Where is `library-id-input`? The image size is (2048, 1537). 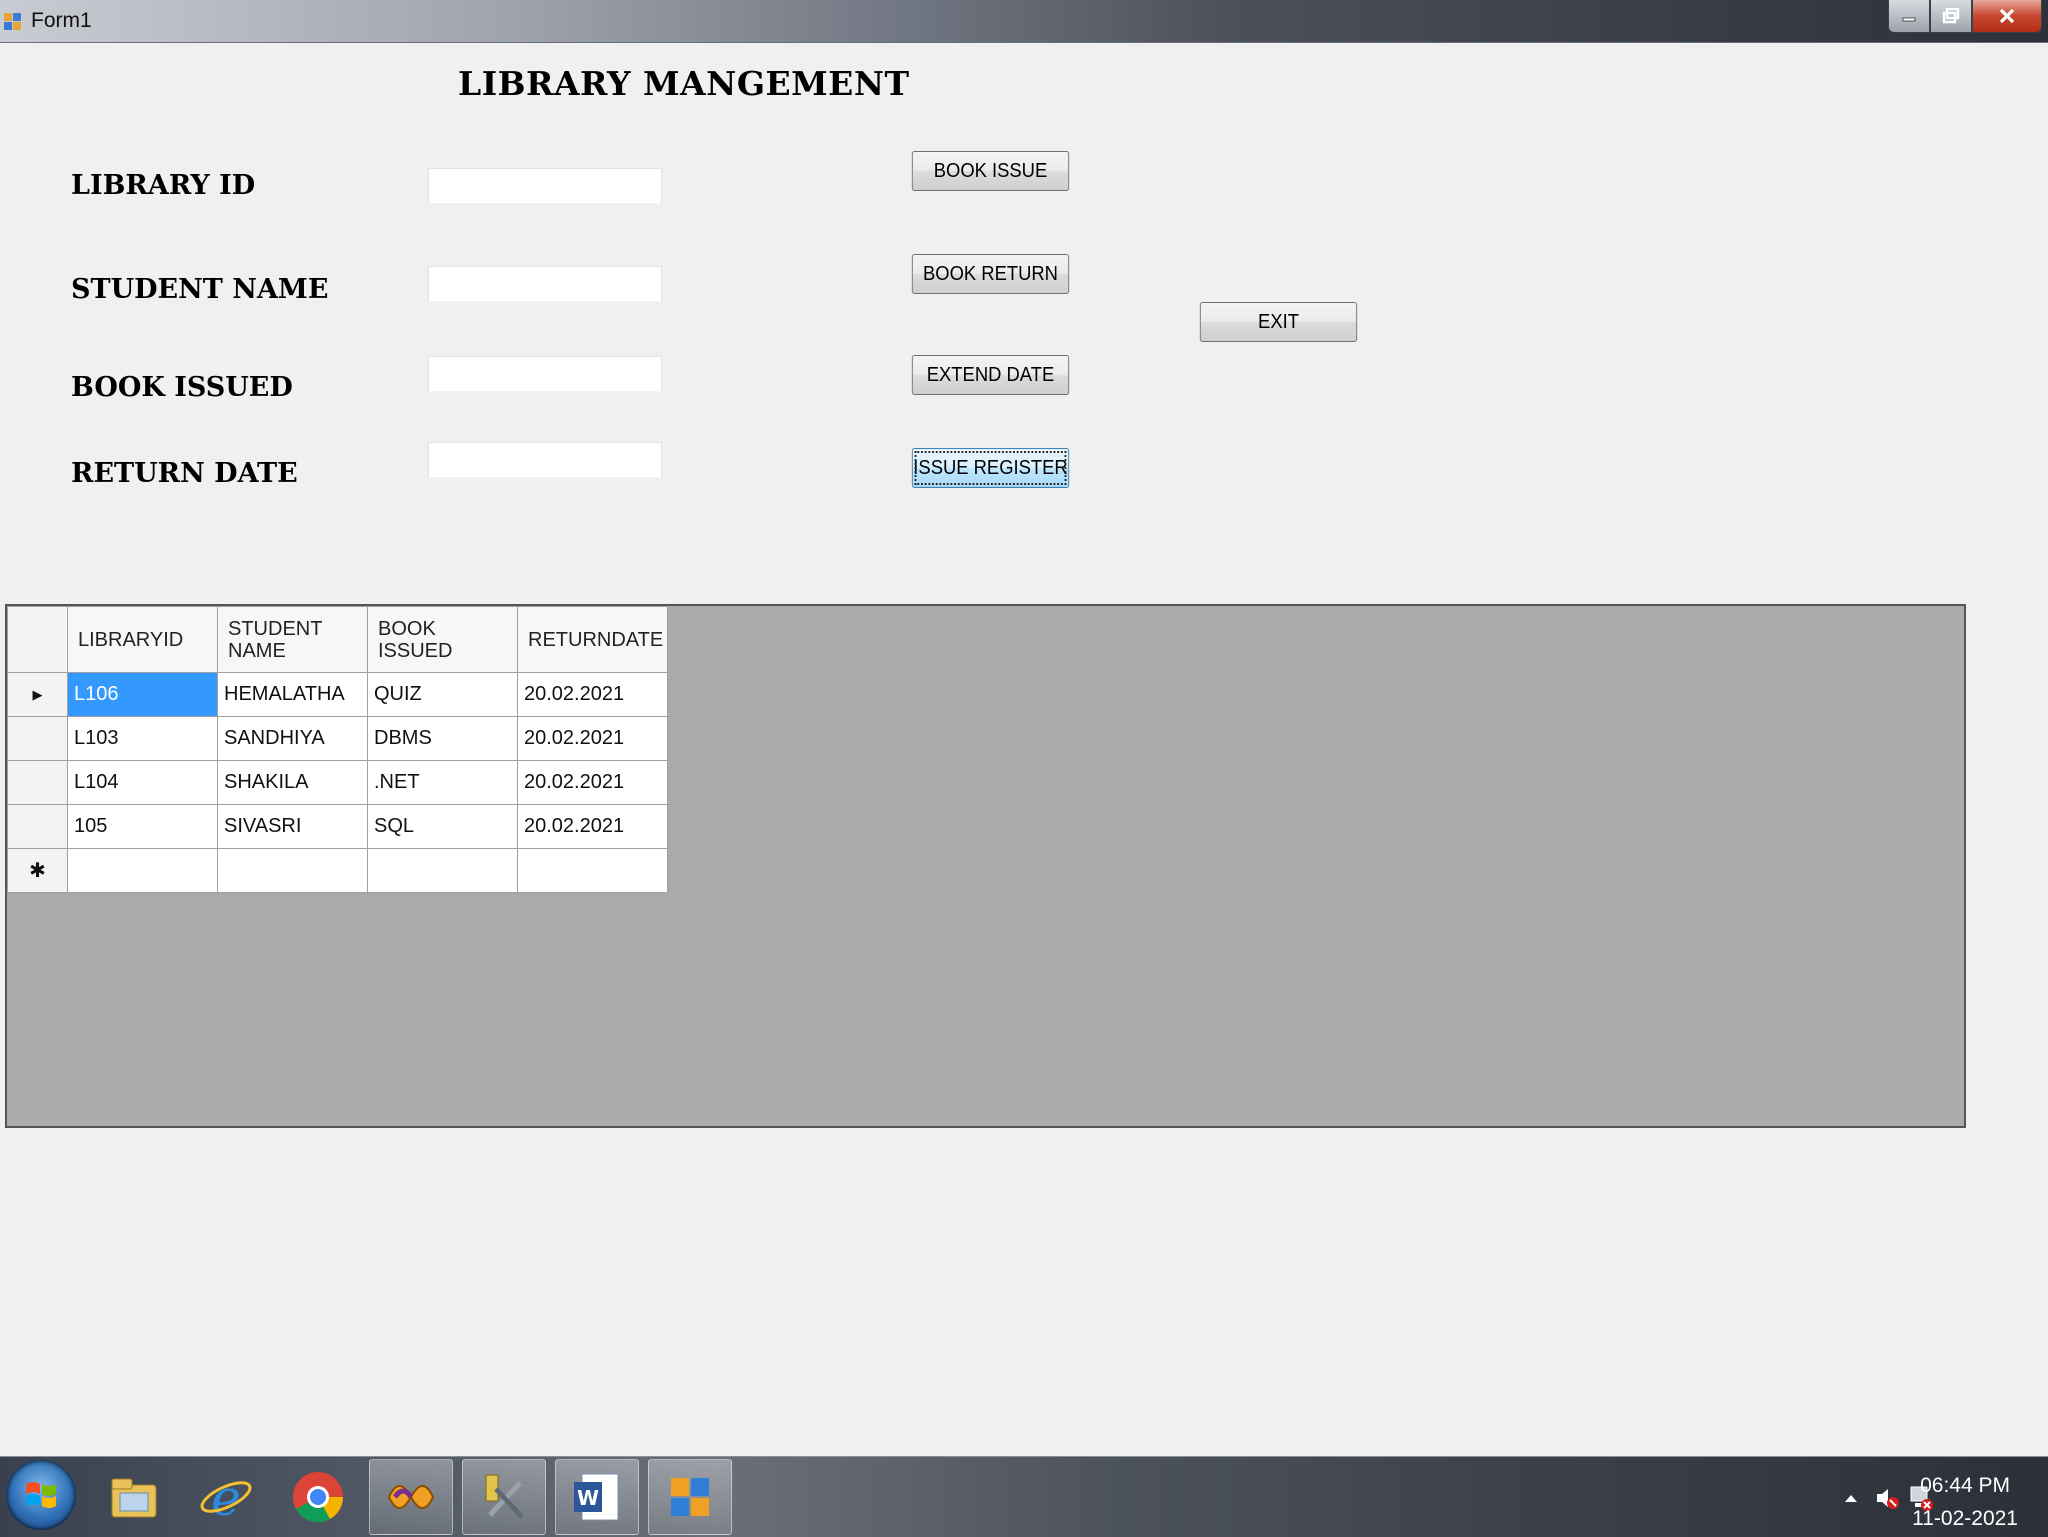
library-id-input is located at coordinates (545, 186).